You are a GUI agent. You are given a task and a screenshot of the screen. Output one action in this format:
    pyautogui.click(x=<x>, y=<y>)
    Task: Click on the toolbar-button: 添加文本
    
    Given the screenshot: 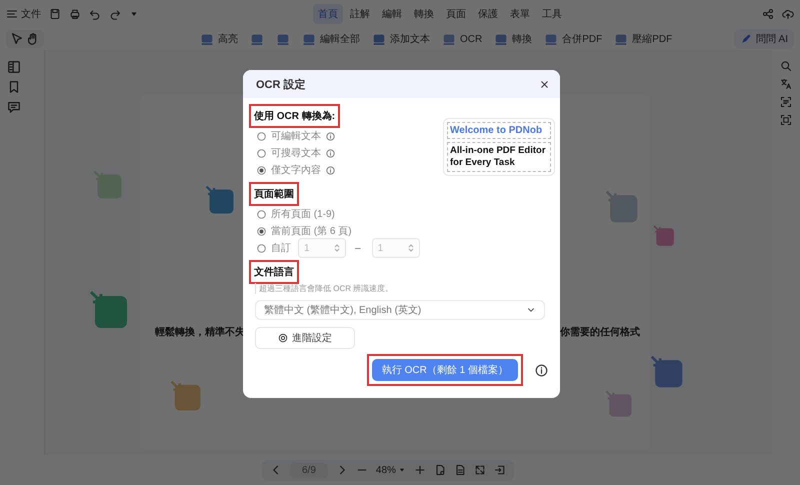 What is the action you would take?
    pyautogui.click(x=401, y=39)
    